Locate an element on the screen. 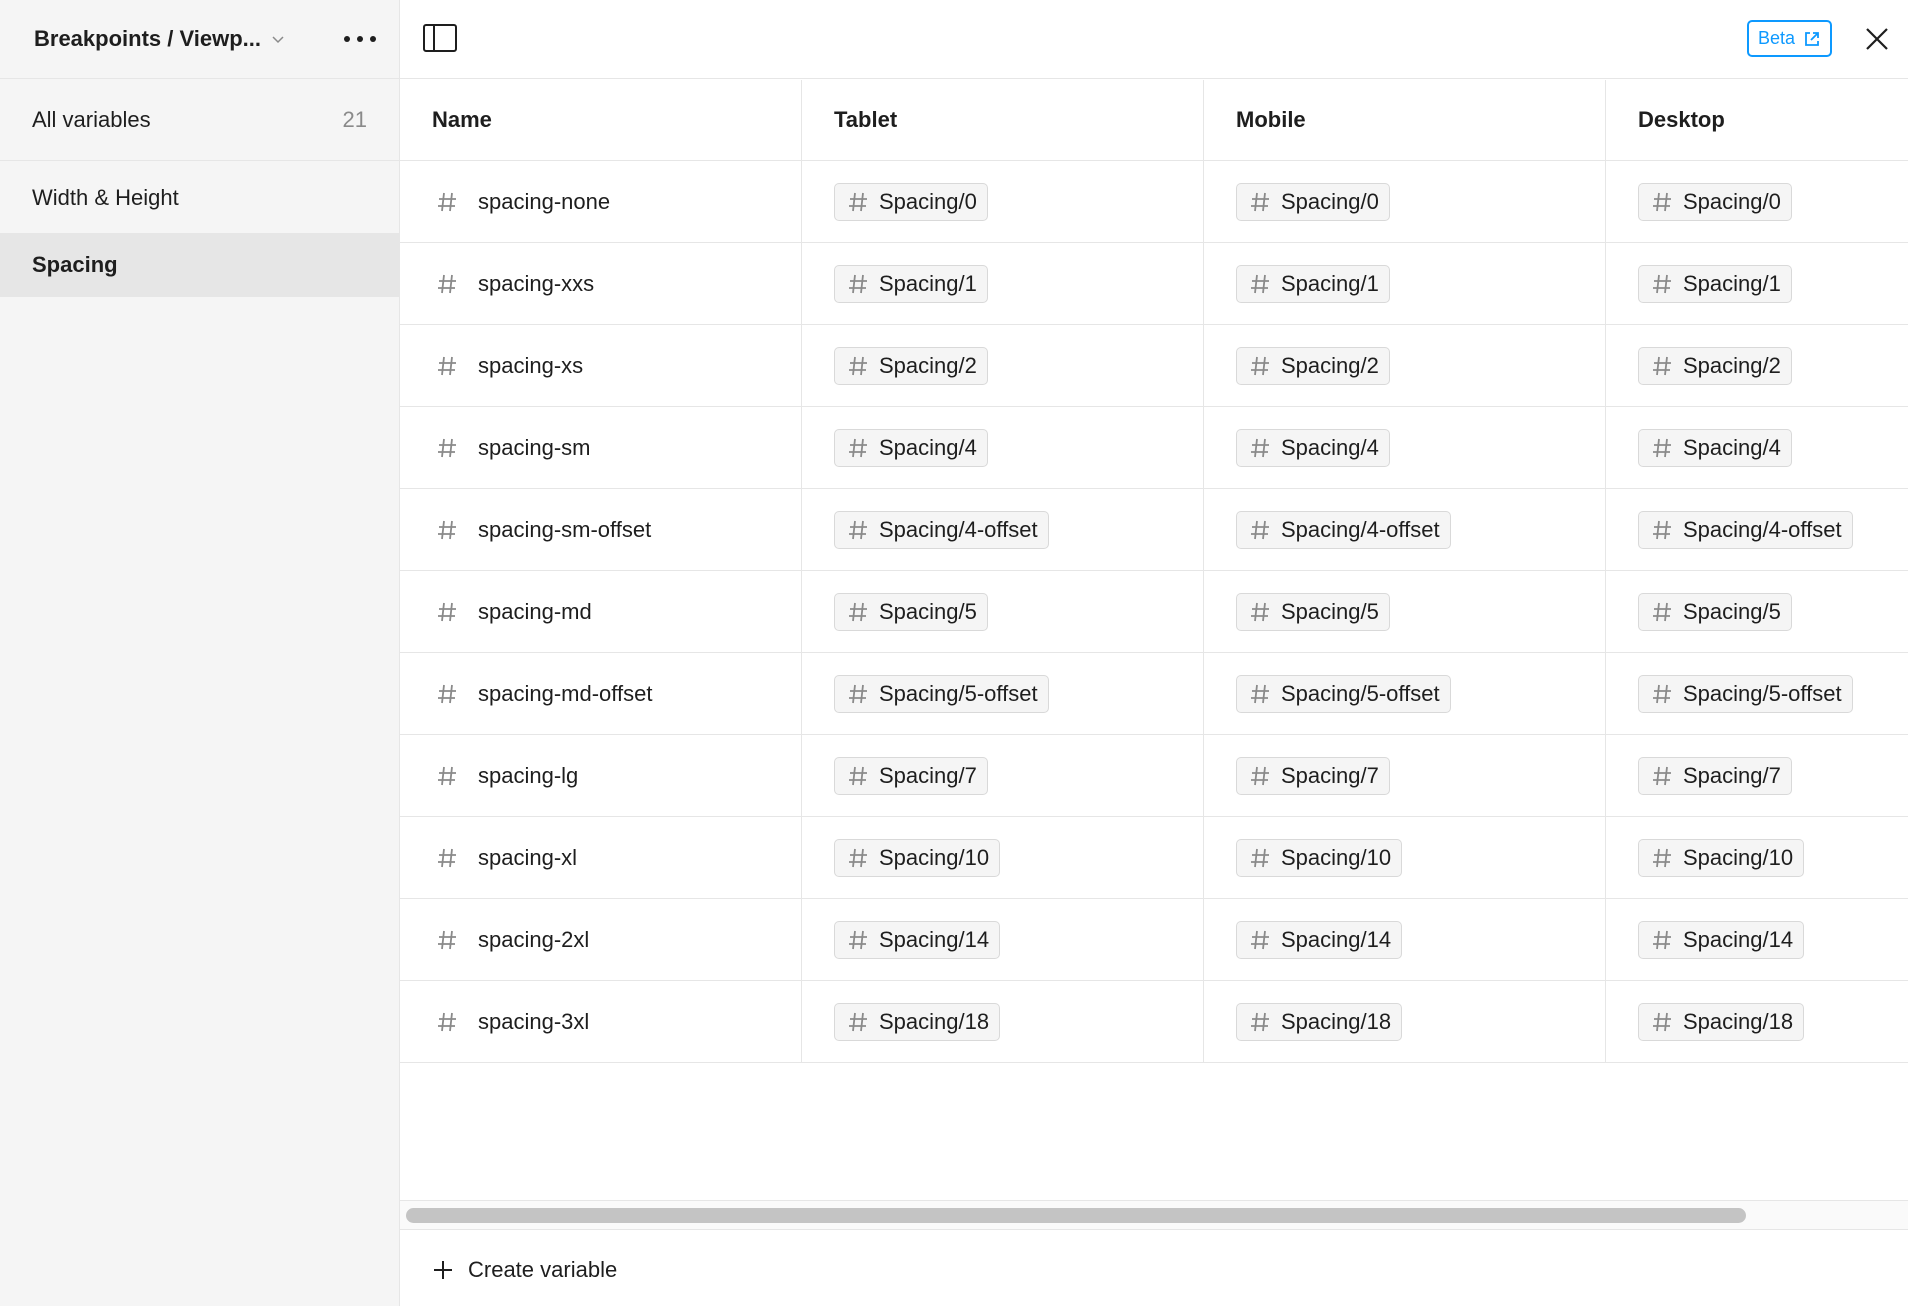 Image resolution: width=1908 pixels, height=1306 pixels. tablet-value-cell: Spacing/14 is located at coordinates (1003, 939).